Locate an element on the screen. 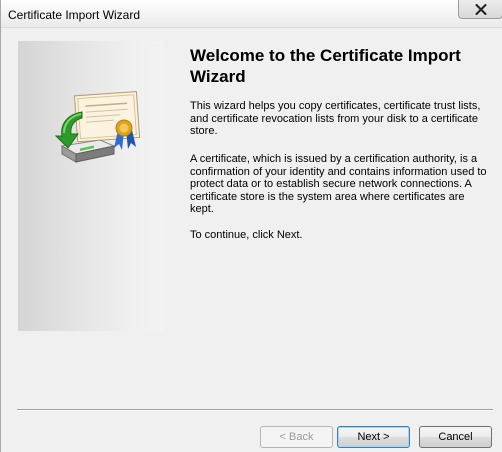 The image size is (502, 452). close-button is located at coordinates (480, 9).